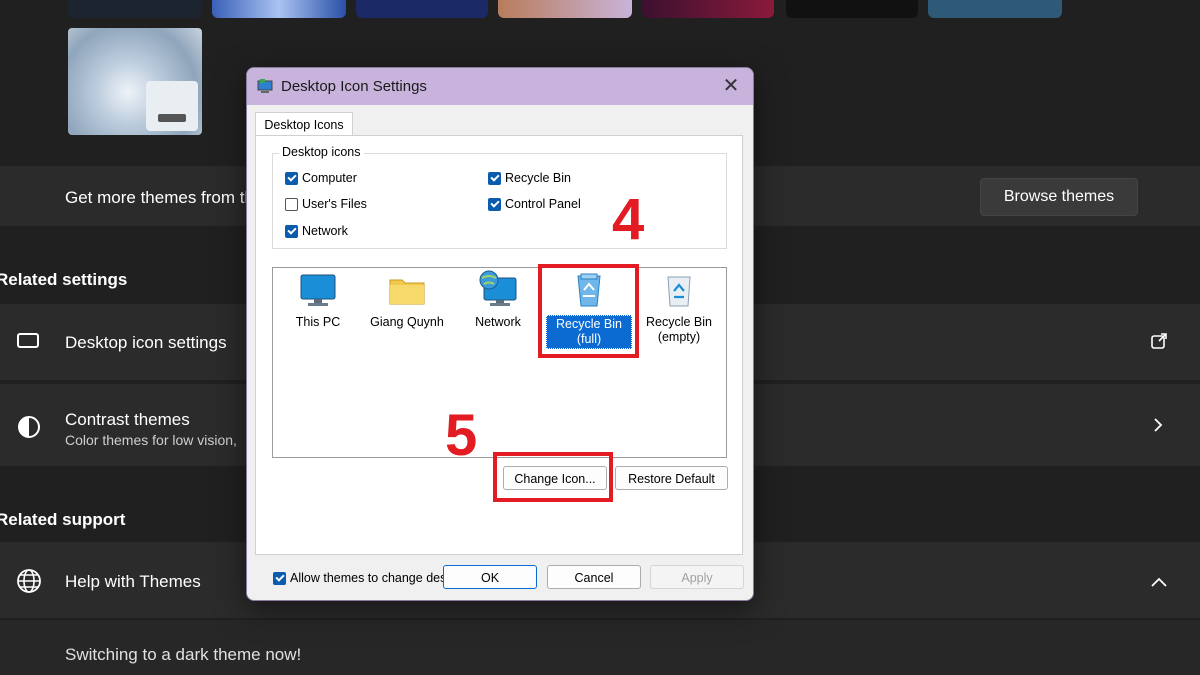  What do you see at coordinates (588, 311) in the screenshot?
I see `highlight-recycle-bin` at bounding box center [588, 311].